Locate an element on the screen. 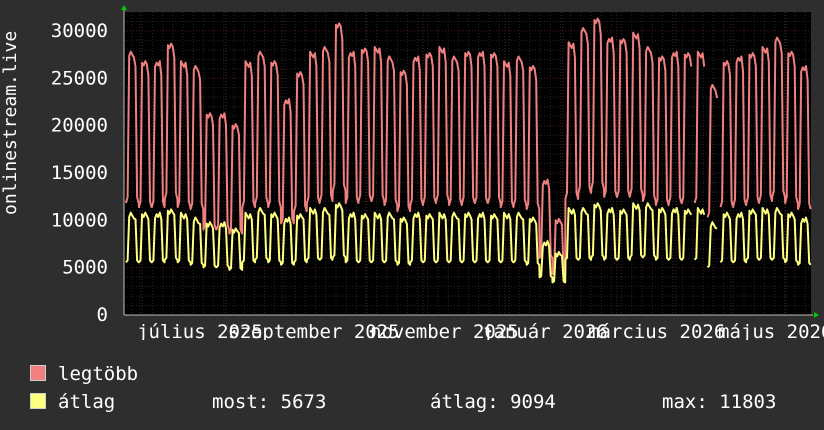 This screenshot has width=824, height=430. x-tick-label: május 2026 is located at coordinates (771, 330).